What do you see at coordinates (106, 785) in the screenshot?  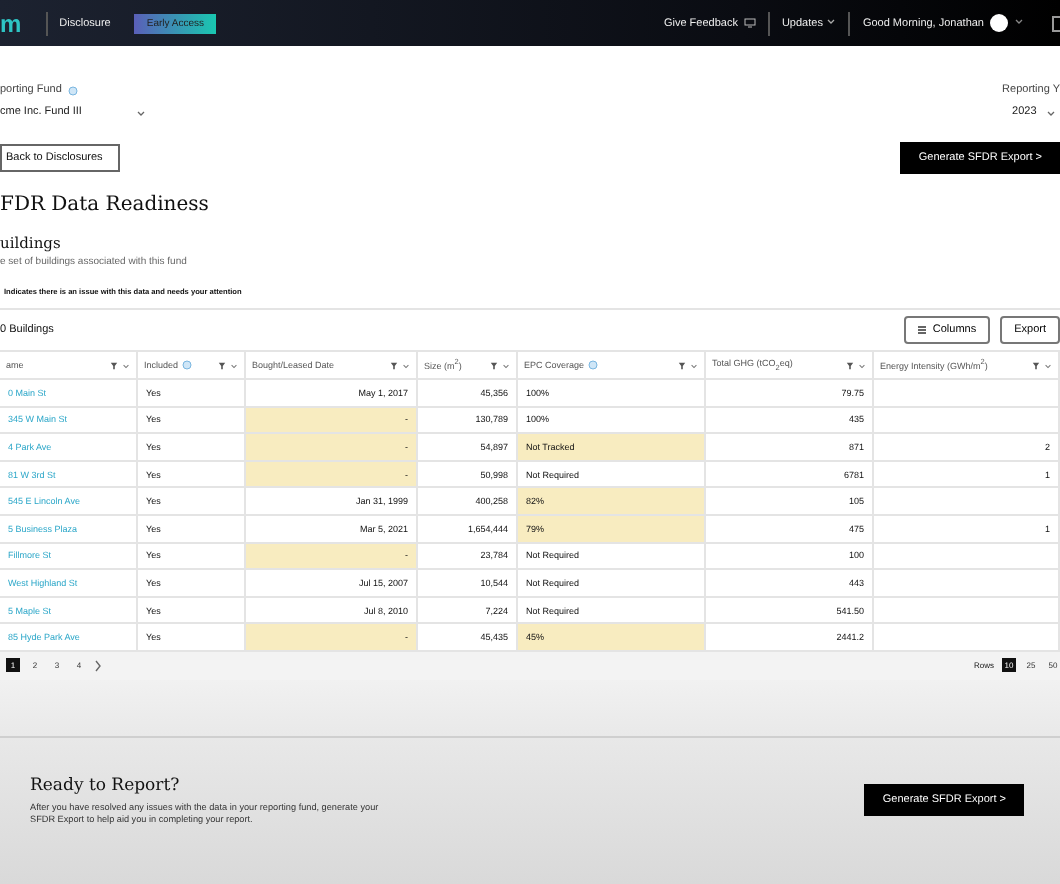 I see `footer-title: Ready to Report?` at bounding box center [106, 785].